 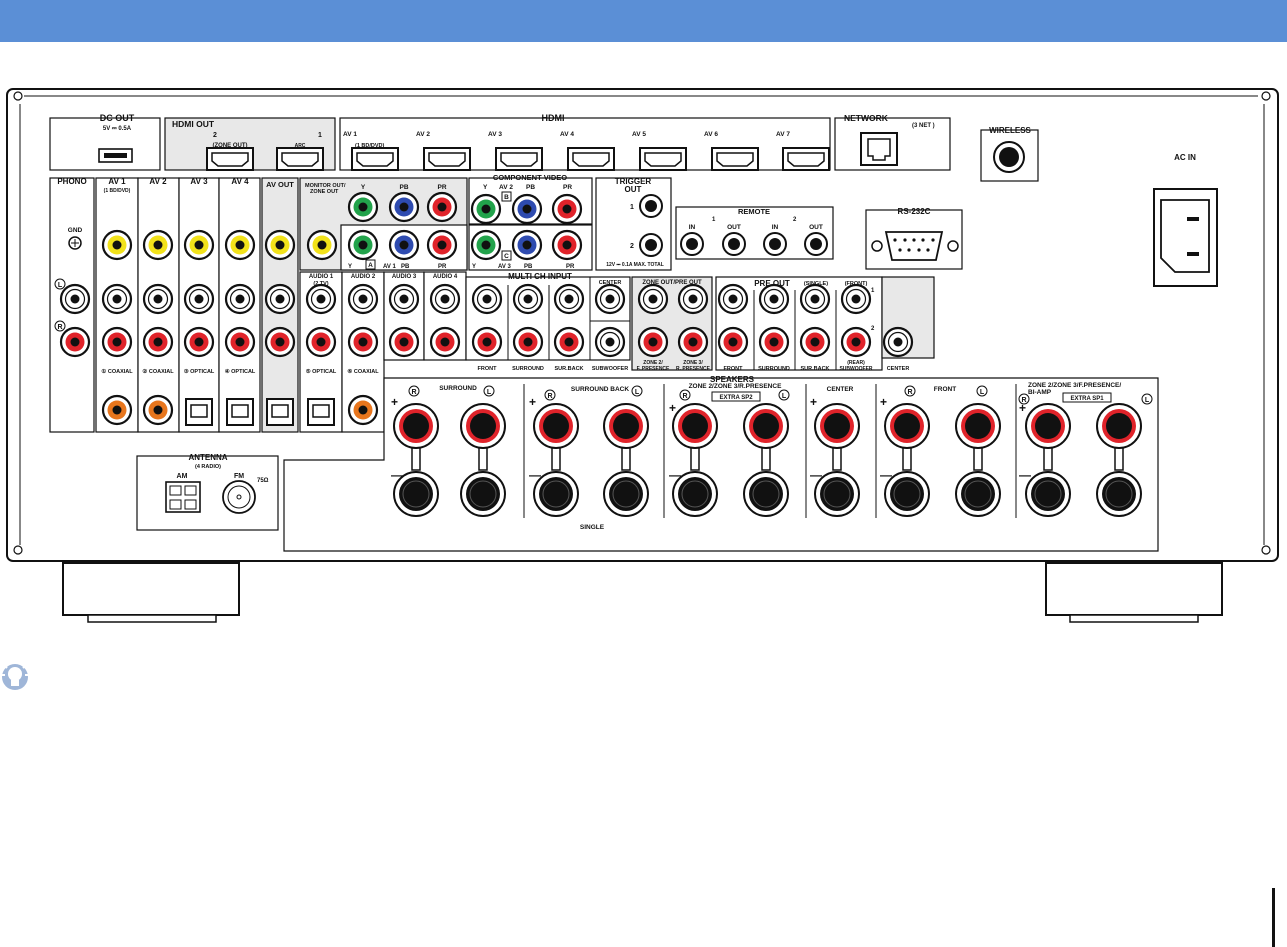 I want to click on hdmi-av3-label: AV 3, so click(x=495, y=134).